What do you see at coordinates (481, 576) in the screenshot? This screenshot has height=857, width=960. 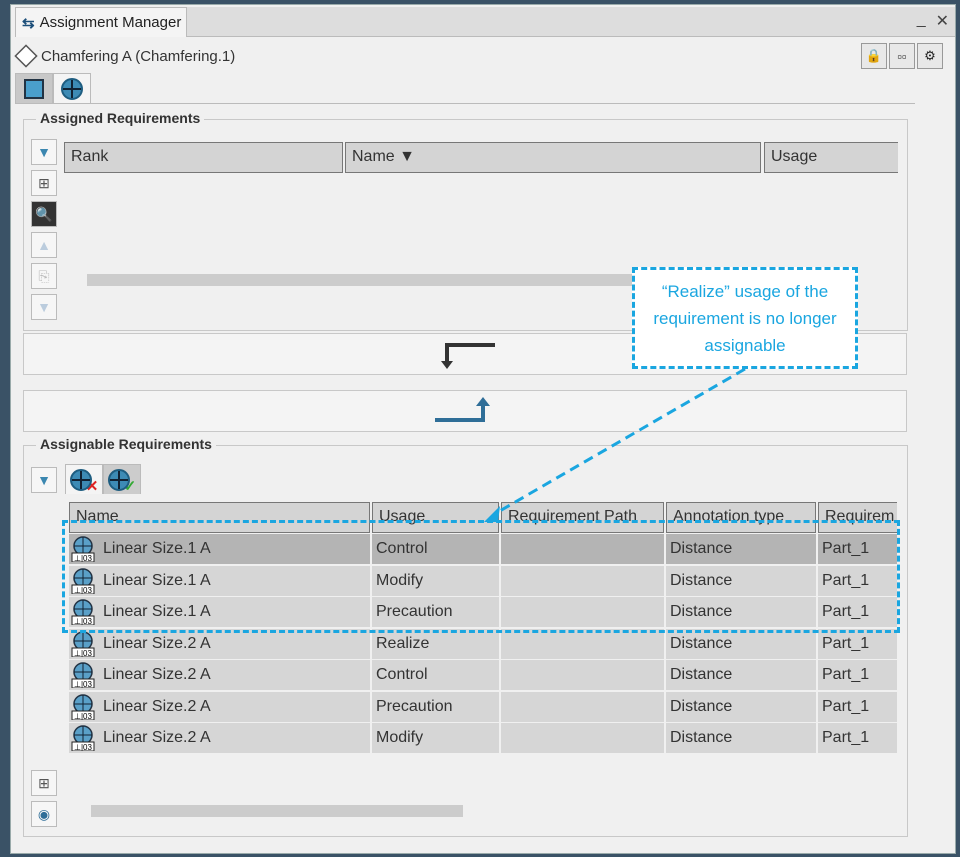 I see `highlight-box` at bounding box center [481, 576].